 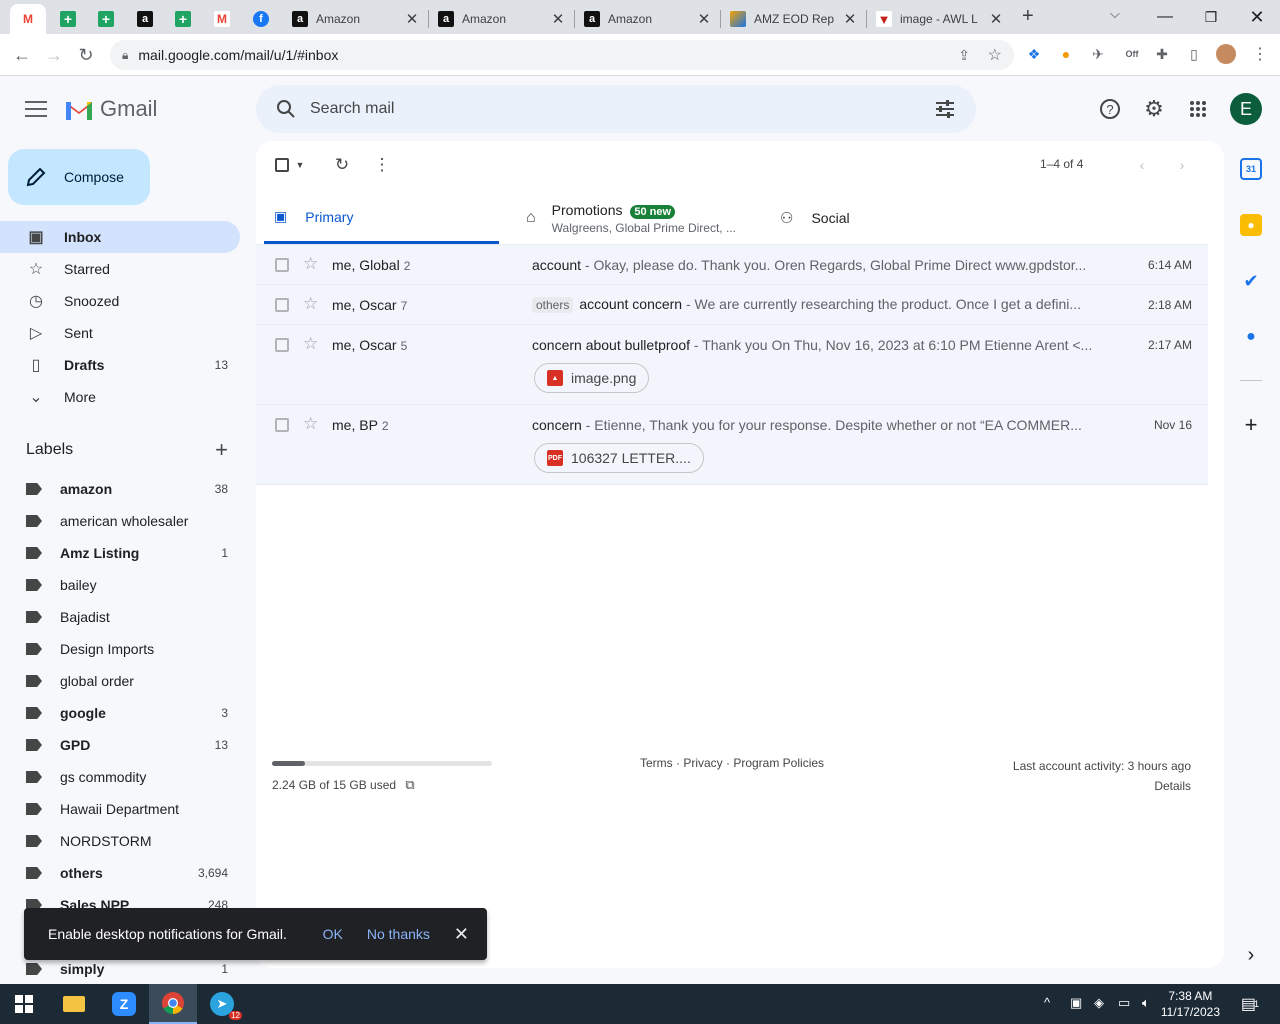 What do you see at coordinates (110, 109) in the screenshot?
I see `gmail-logo: Gmail` at bounding box center [110, 109].